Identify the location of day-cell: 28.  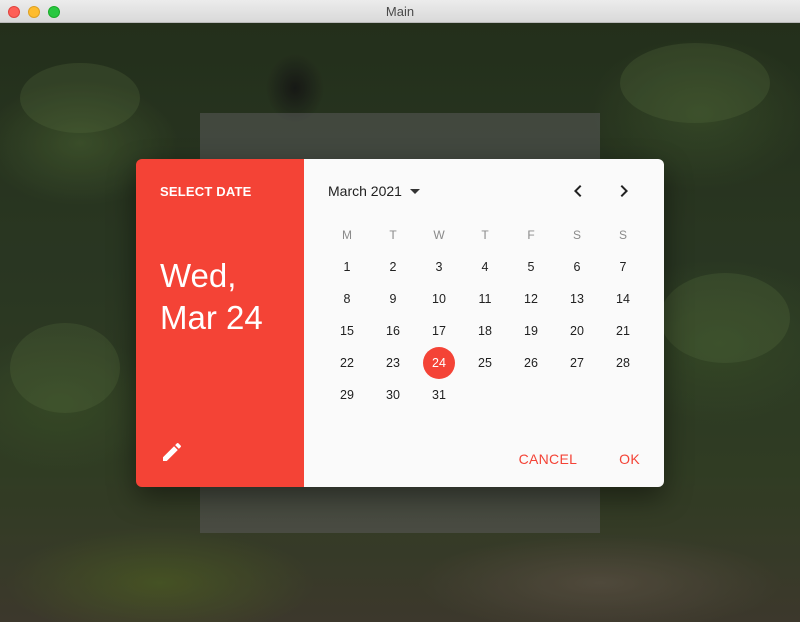
(623, 363).